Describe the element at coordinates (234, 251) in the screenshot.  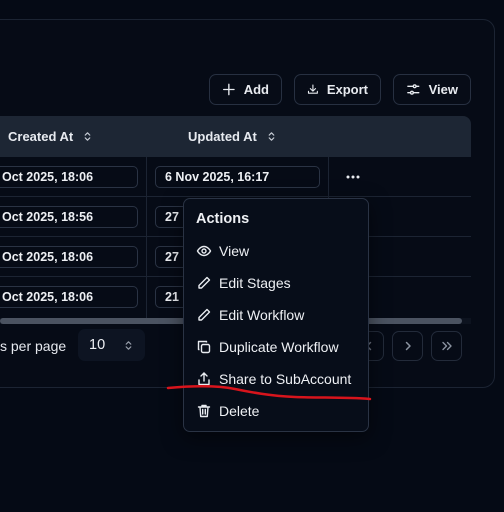
I see `menu-item-label: View` at that location.